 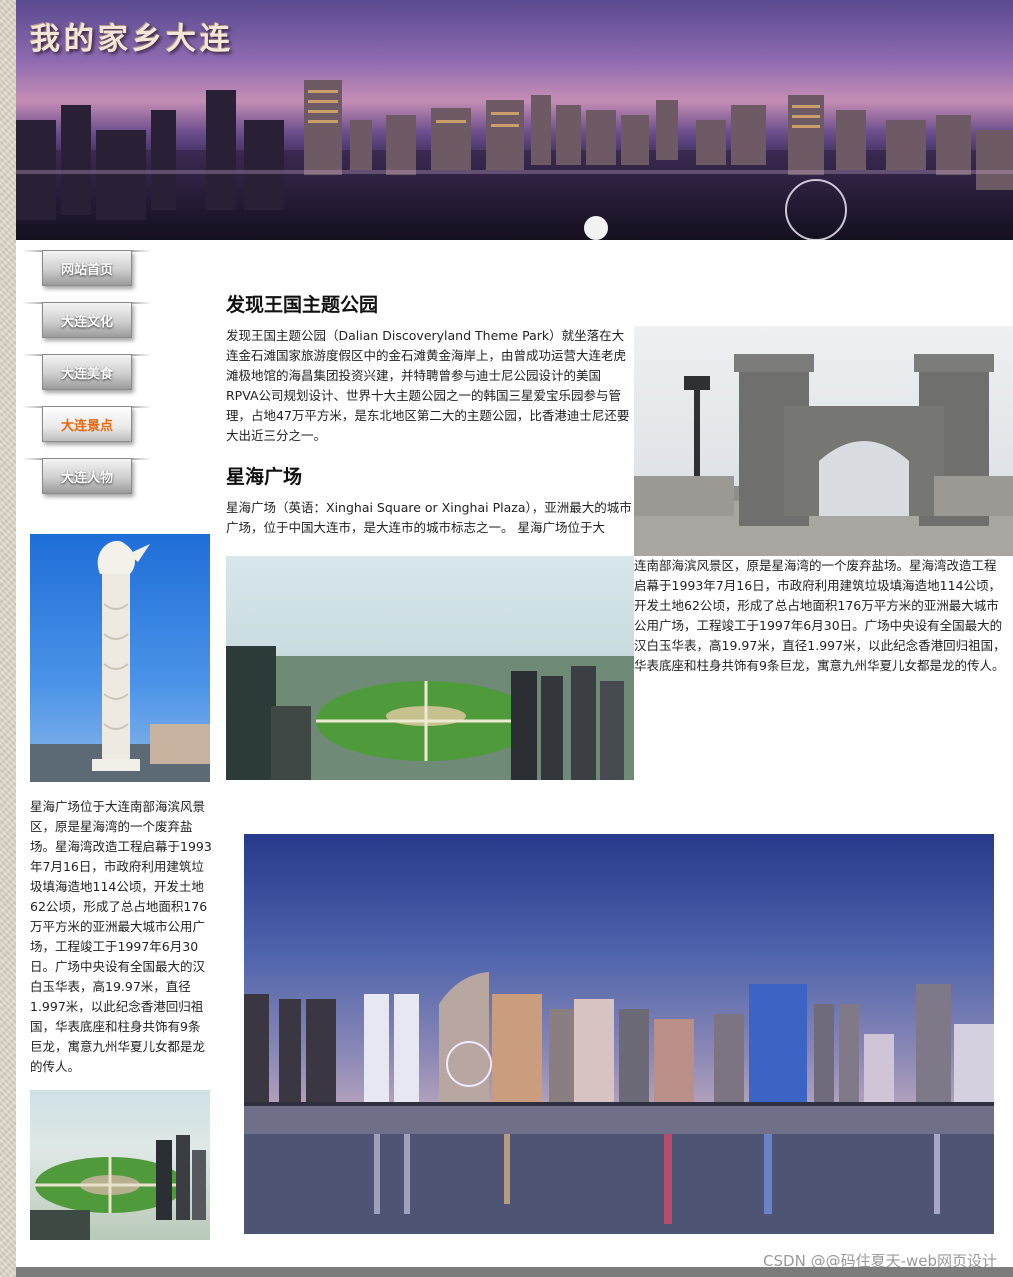 I want to click on nav-item-label: 大连文化, so click(x=87, y=320).